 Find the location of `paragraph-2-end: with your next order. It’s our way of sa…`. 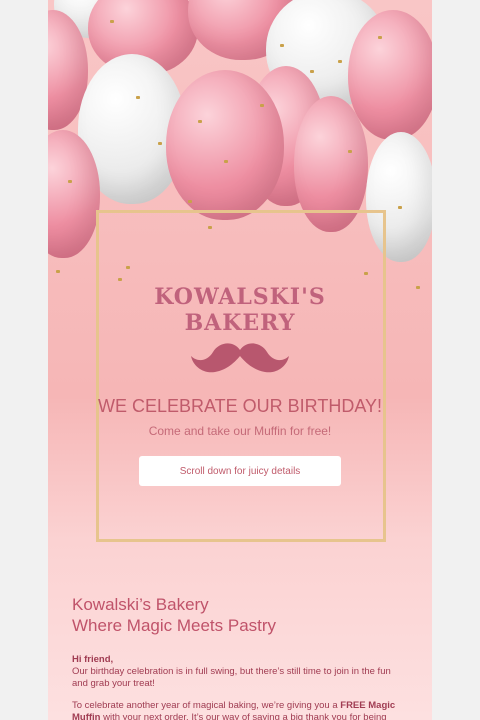

paragraph-2-end: with your next order. It’s our way of sa… is located at coordinates (243, 716).